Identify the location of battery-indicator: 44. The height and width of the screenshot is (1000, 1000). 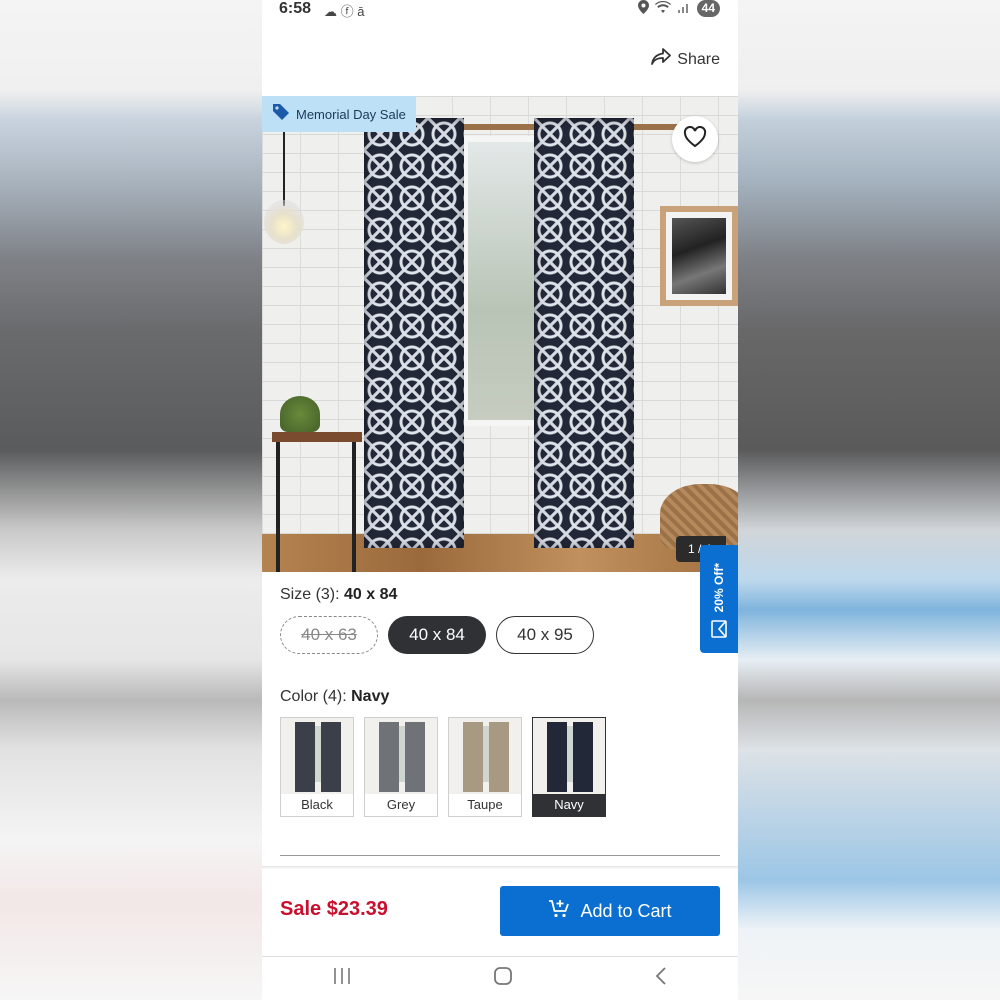
(708, 8).